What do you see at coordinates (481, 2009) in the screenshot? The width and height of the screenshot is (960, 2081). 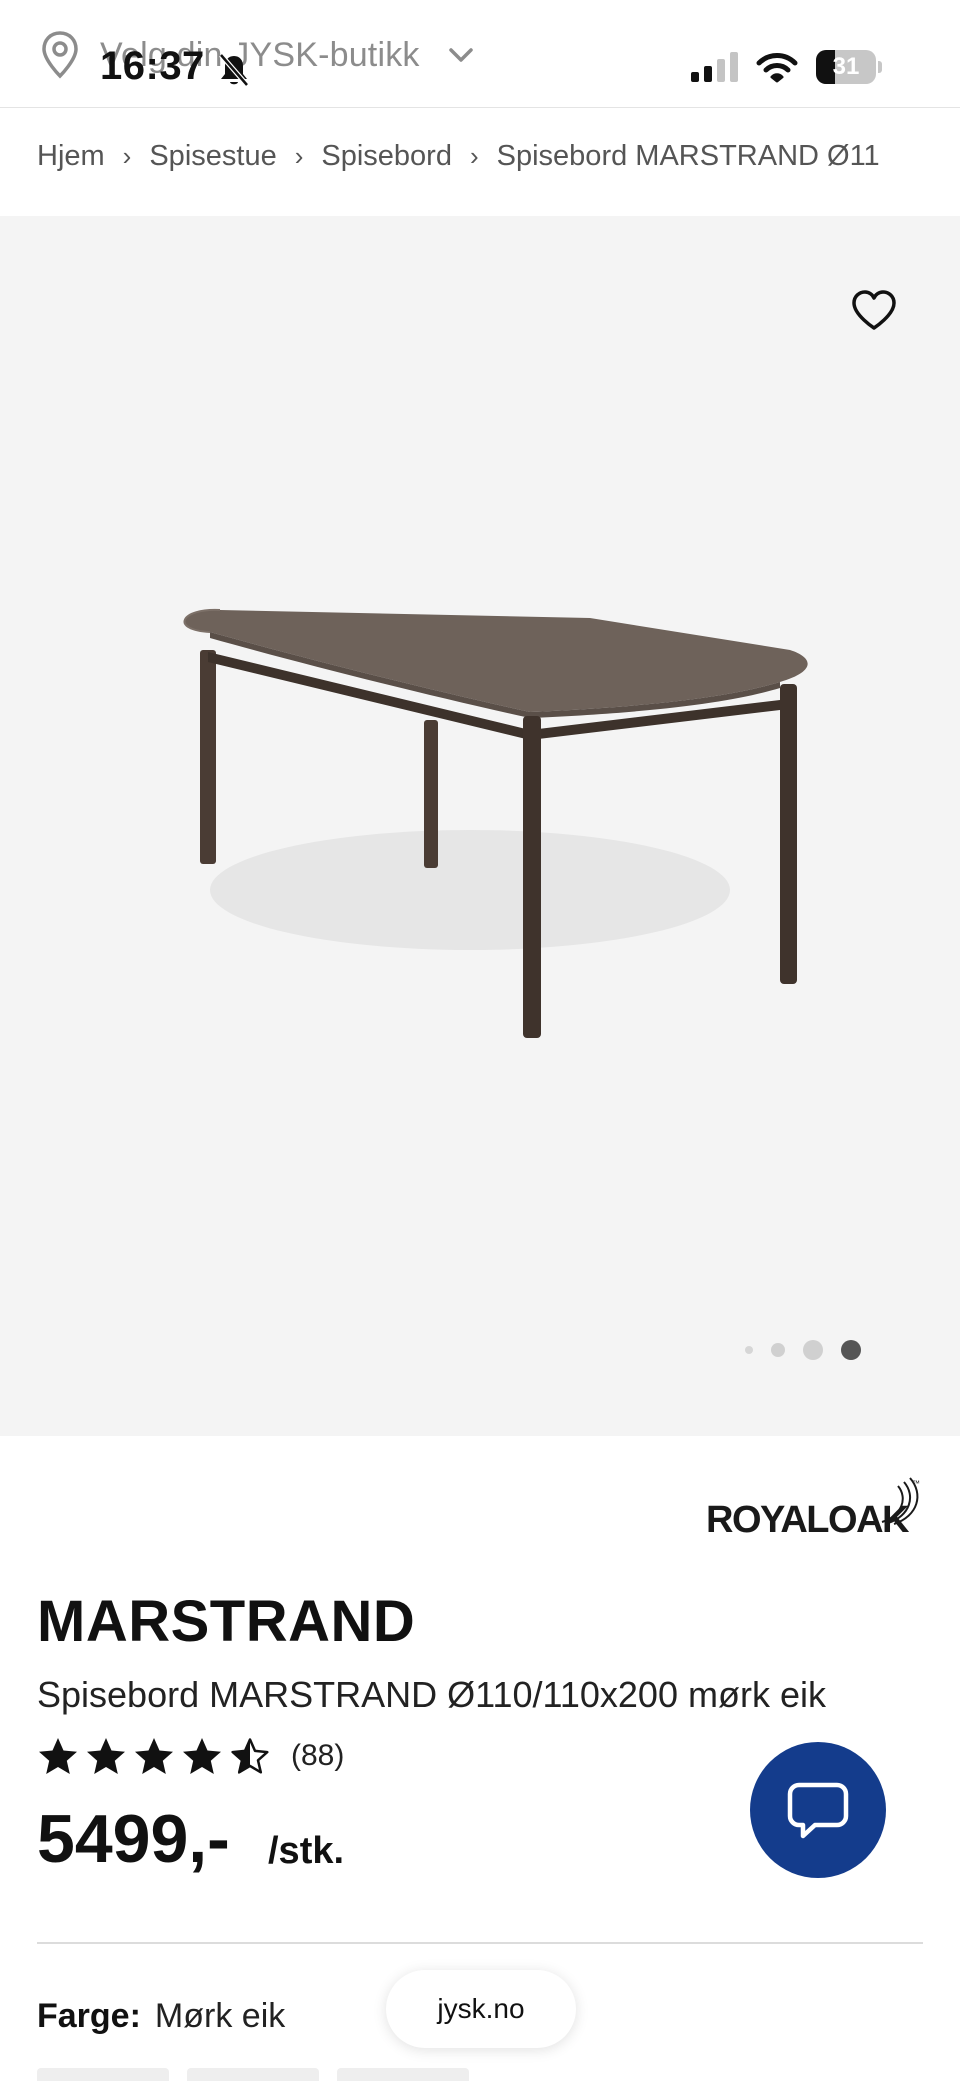 I see `browser-url-pill: jysk.no` at bounding box center [481, 2009].